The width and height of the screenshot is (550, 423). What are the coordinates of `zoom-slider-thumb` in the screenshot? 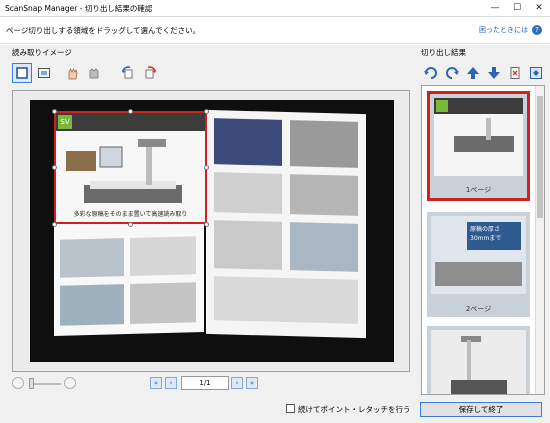 It's located at (31, 383).